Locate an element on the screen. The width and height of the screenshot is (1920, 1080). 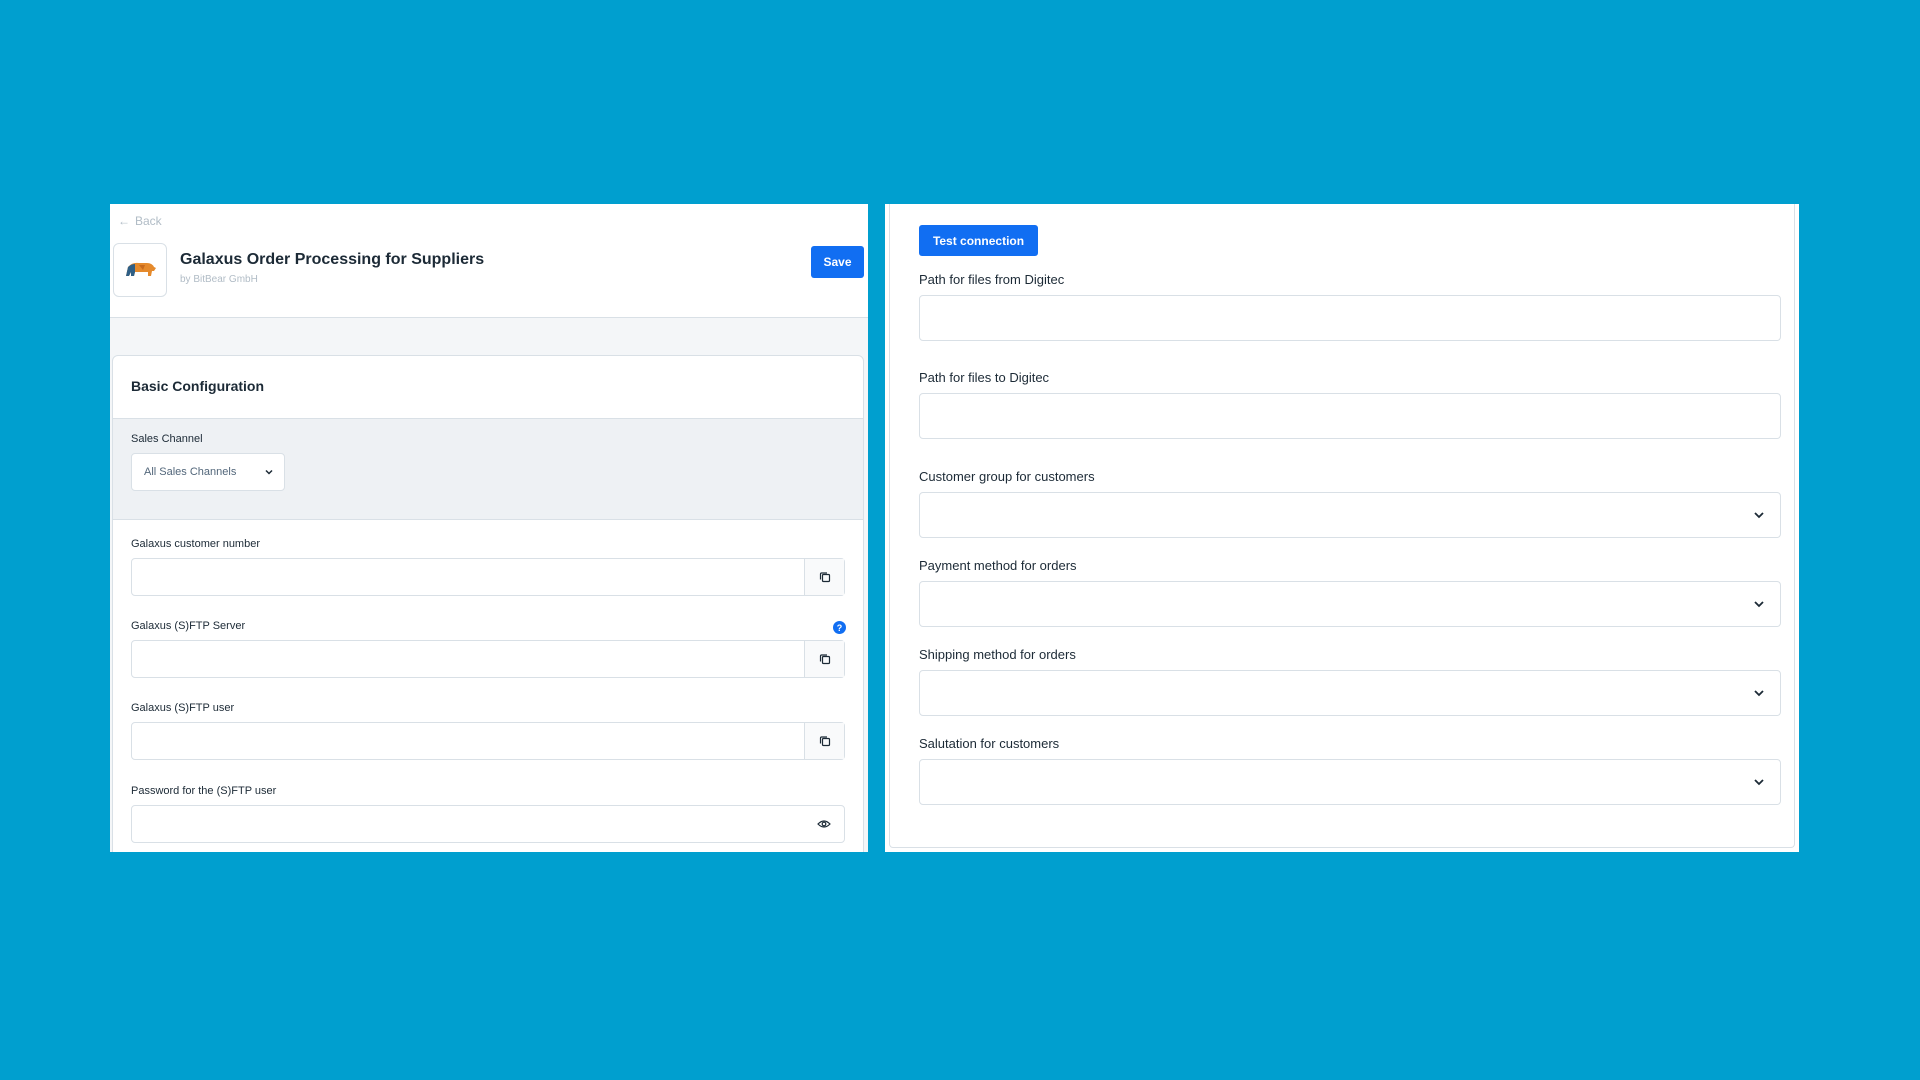
customer-number-field is located at coordinates (488, 577).